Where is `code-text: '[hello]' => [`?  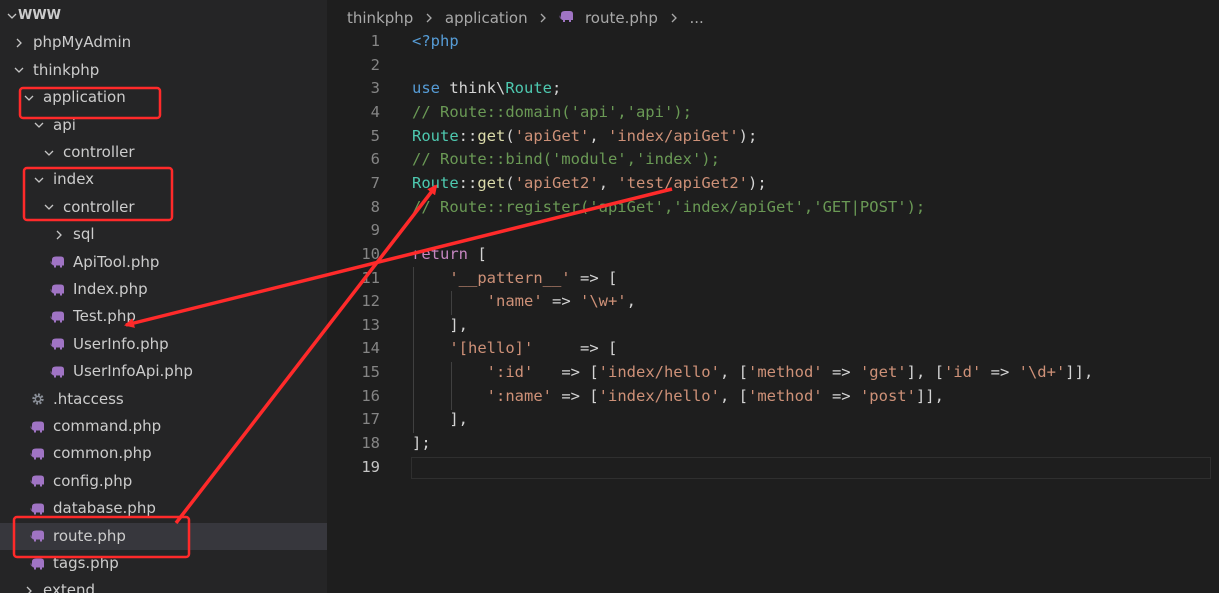
code-text: '[hello]' => [ is located at coordinates (514, 349).